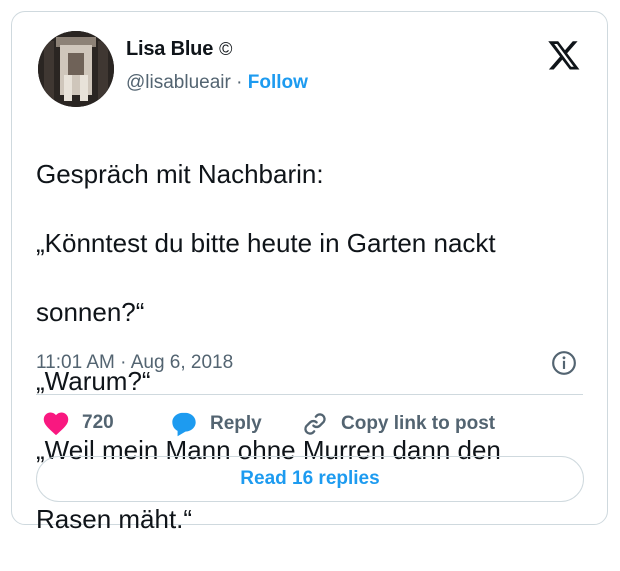  I want to click on copy-link-button: Copy link to post, so click(398, 424).